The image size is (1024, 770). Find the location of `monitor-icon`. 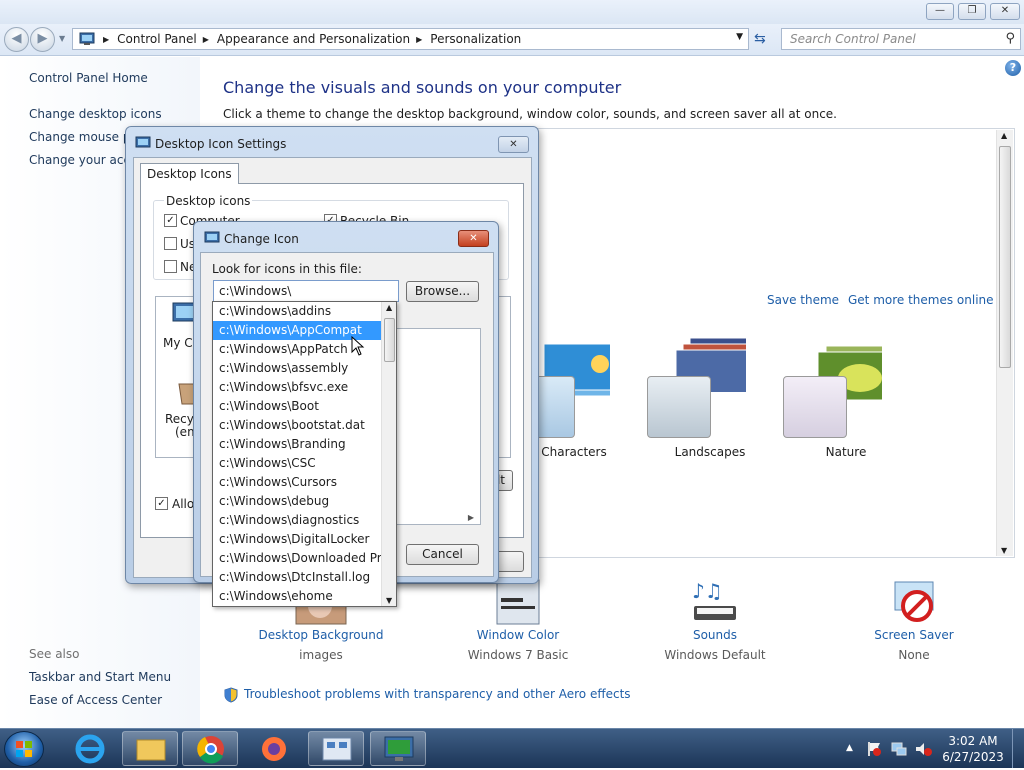

monitor-icon is located at coordinates (399, 748).